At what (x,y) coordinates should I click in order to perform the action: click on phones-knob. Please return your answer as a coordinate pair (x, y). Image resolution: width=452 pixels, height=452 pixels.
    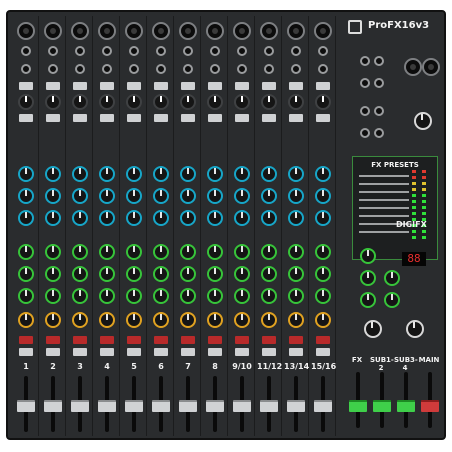
    Looking at the image, I should click on (423, 121).